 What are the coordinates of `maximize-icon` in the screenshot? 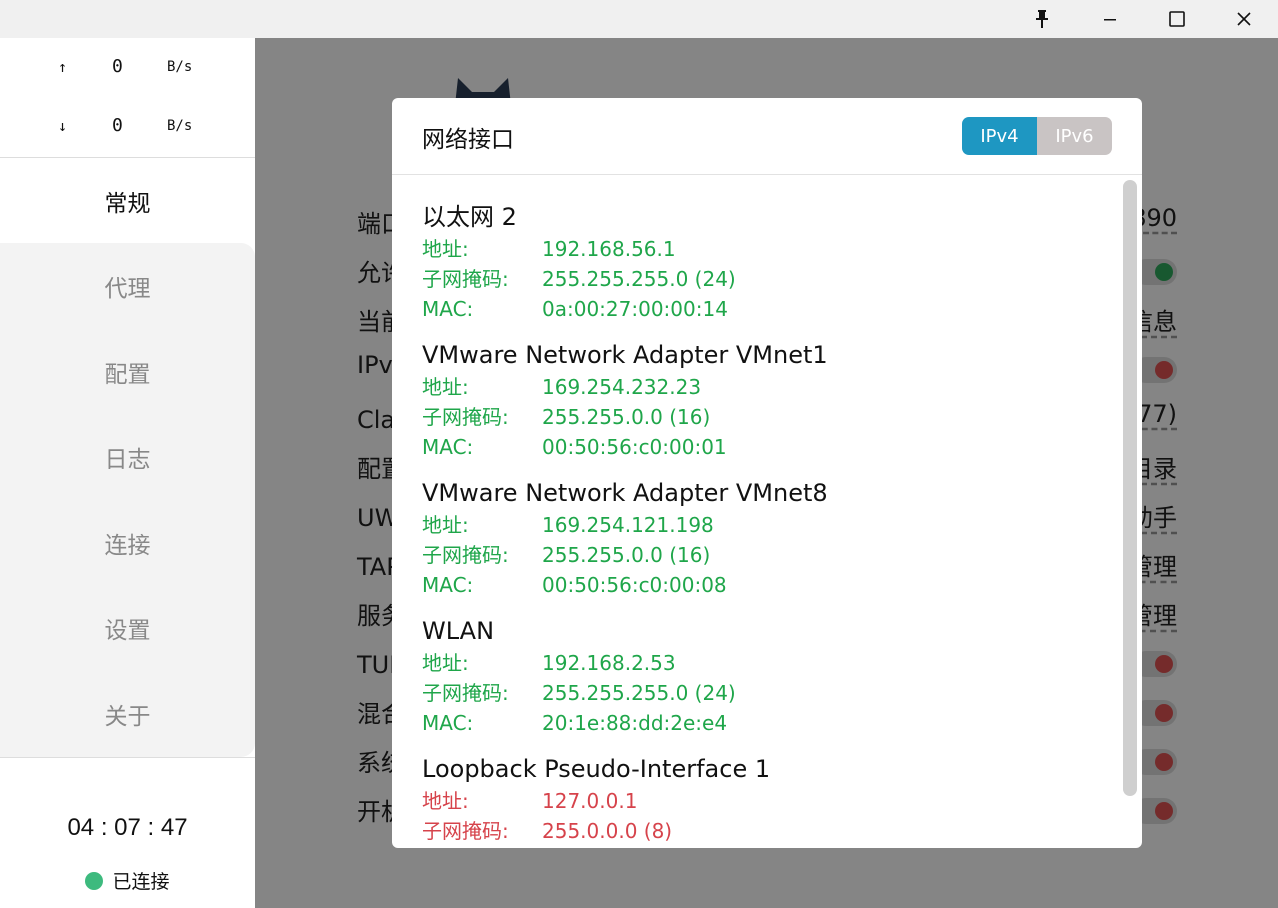 It's located at (1177, 19).